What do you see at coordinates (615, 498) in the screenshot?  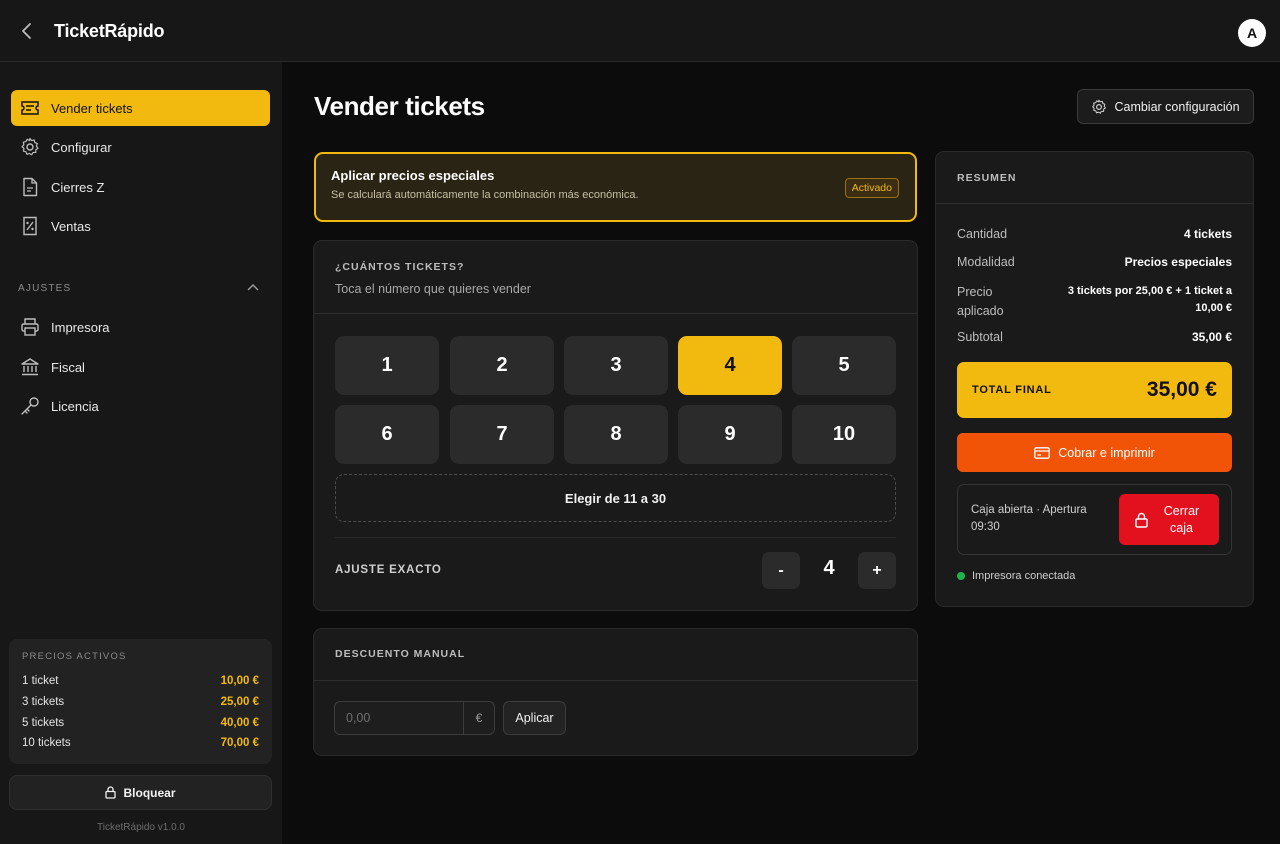 I see `choose-range-button: Elegir de 11 a 30` at bounding box center [615, 498].